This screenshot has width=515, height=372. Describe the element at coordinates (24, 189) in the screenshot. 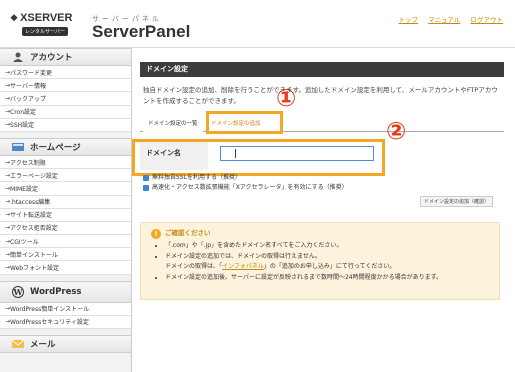

I see `sidebar-item-label: MIME設定` at that location.